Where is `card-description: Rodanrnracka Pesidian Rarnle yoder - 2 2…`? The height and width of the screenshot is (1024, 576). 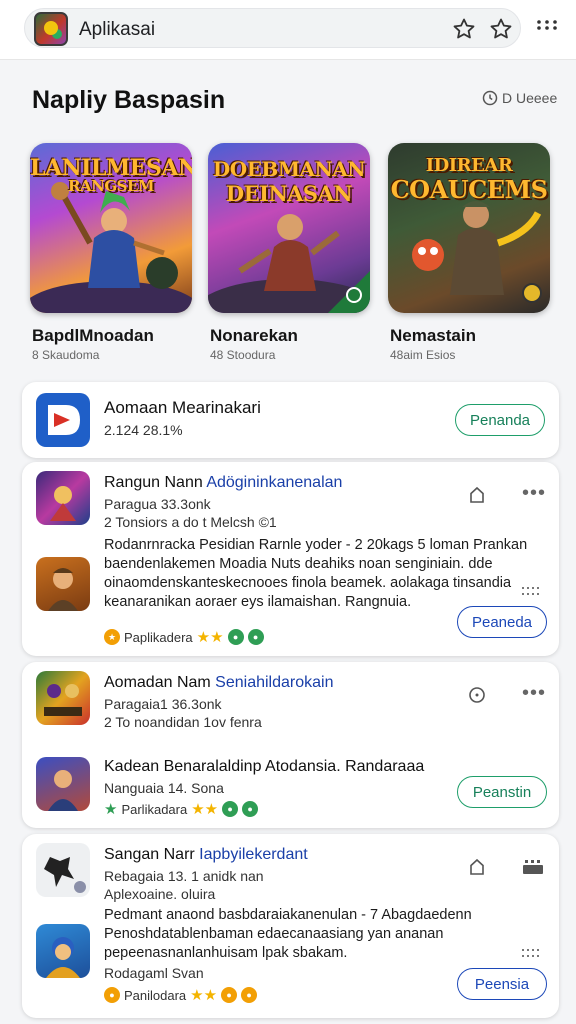
card-description: Rodanrnracka Pesidian Rarnle yoder - 2 2… is located at coordinates (316, 573).